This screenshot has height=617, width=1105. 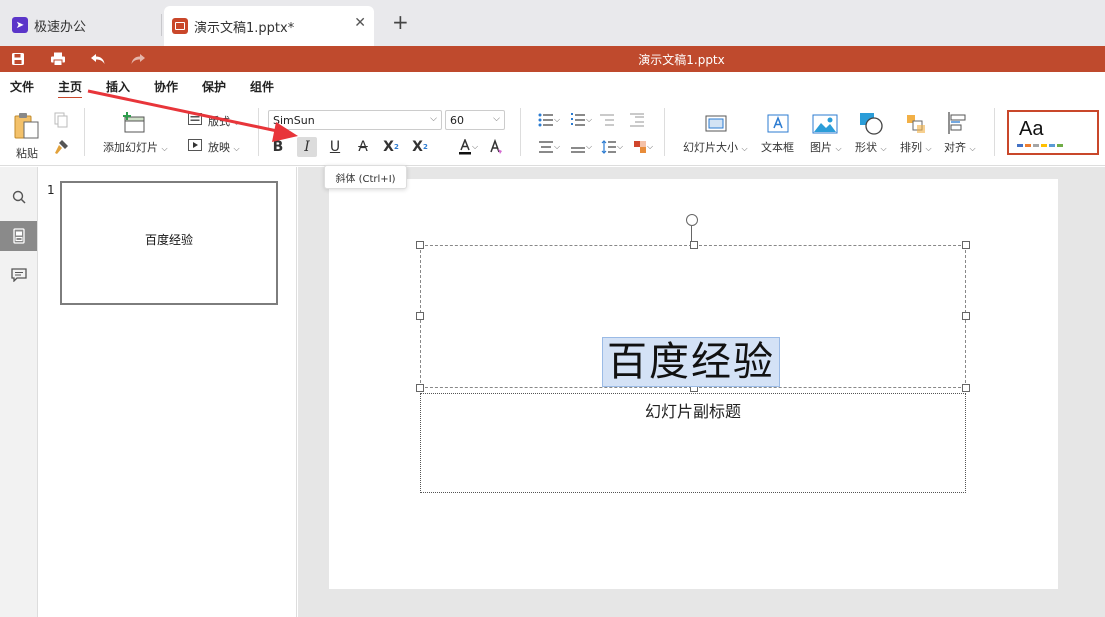 I want to click on italic-button: I, so click(x=307, y=147).